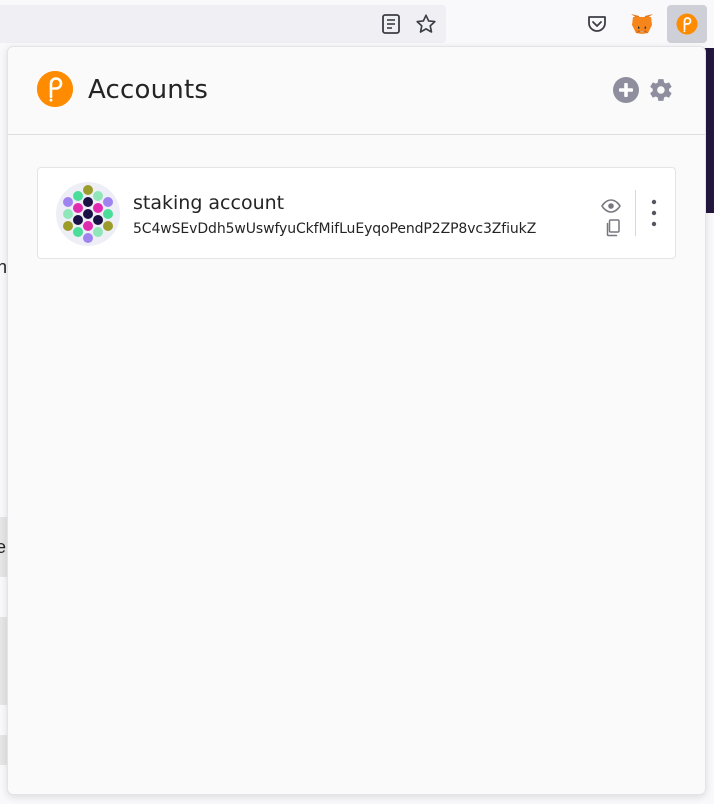 The height and width of the screenshot is (804, 714). What do you see at coordinates (3, 547) in the screenshot?
I see `background-text-fragment: e` at bounding box center [3, 547].